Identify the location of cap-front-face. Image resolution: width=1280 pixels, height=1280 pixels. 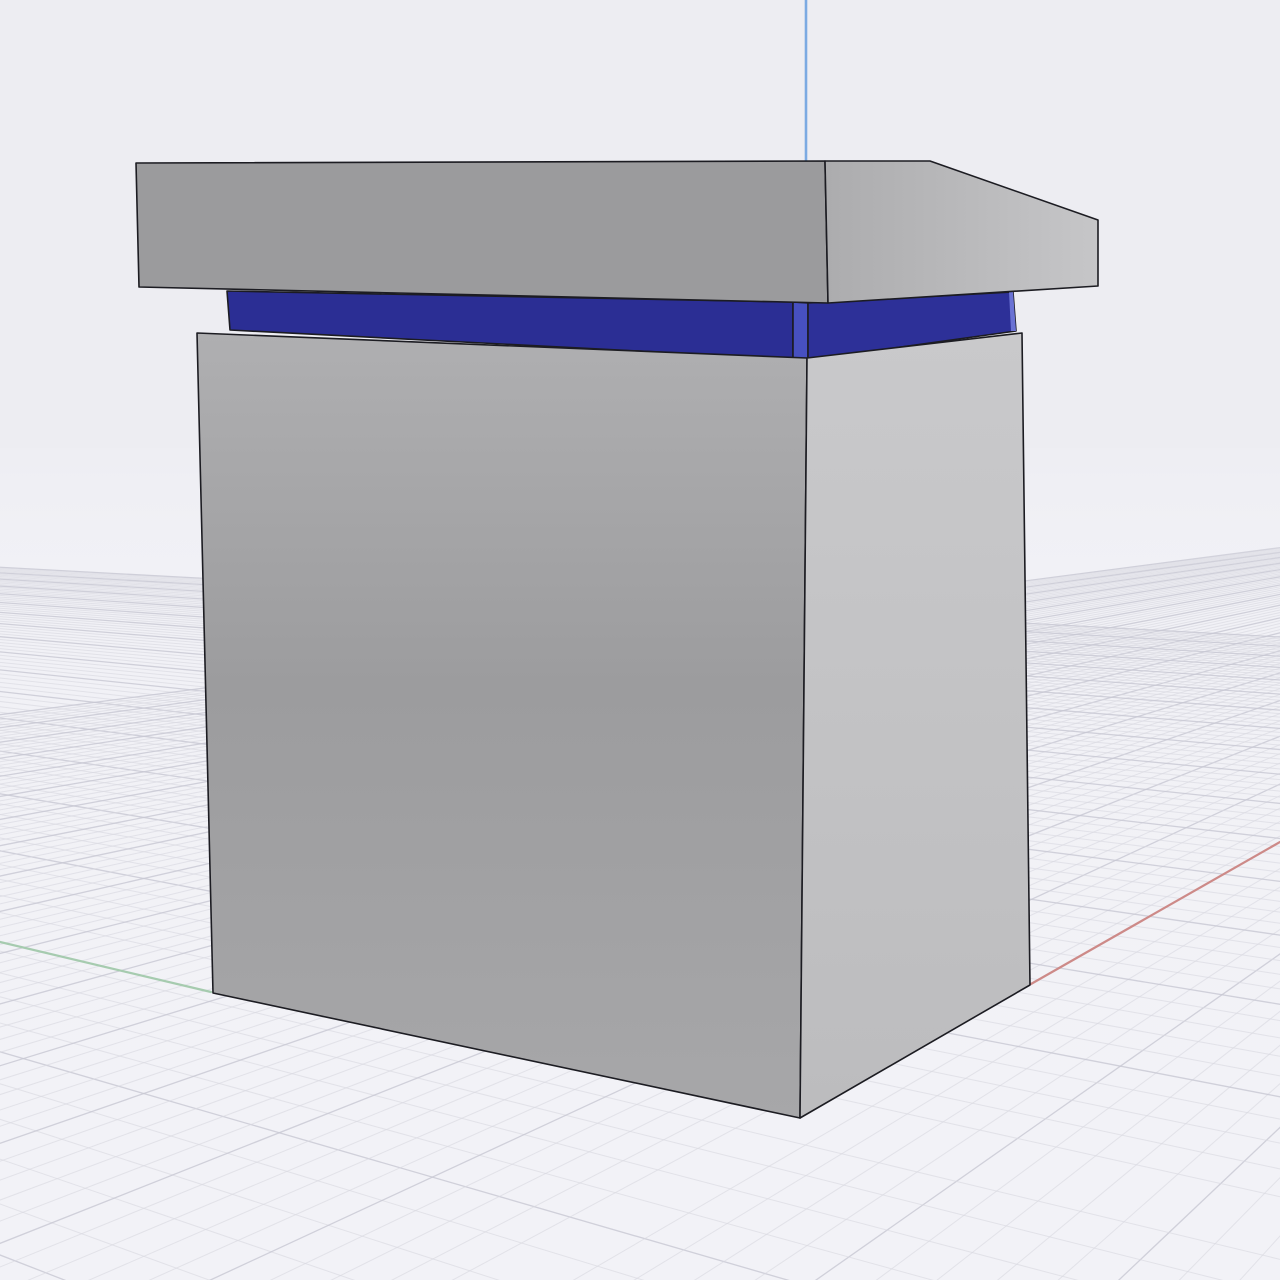
(482, 232).